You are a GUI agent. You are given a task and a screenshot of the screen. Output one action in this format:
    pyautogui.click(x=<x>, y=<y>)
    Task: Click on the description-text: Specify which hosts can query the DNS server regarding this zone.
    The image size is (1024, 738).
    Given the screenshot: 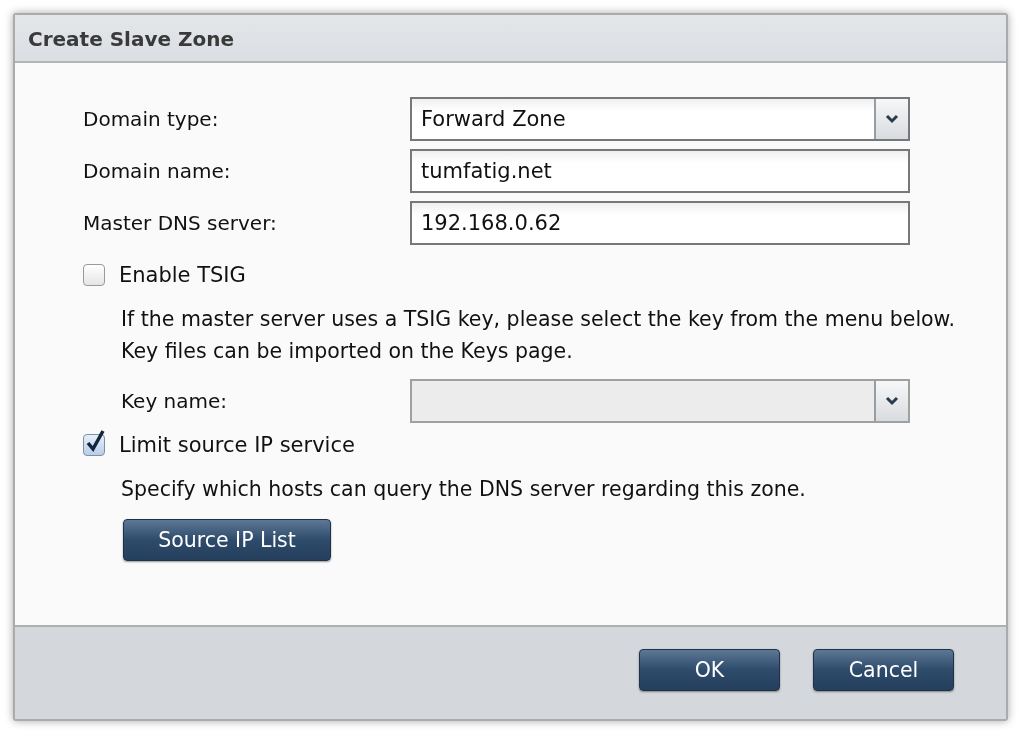 What is the action you would take?
    pyautogui.click(x=464, y=489)
    